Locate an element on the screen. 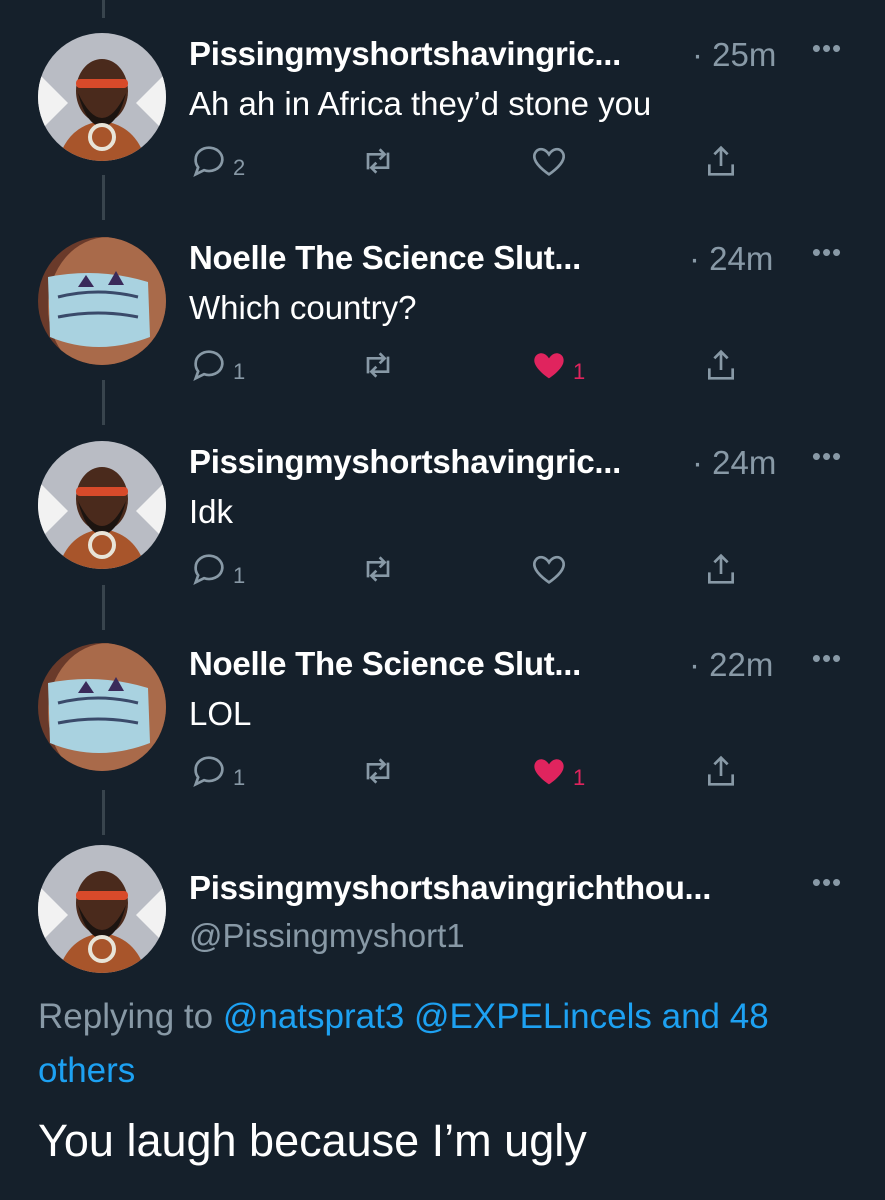  reply-button: 2 is located at coordinates (217, 161).